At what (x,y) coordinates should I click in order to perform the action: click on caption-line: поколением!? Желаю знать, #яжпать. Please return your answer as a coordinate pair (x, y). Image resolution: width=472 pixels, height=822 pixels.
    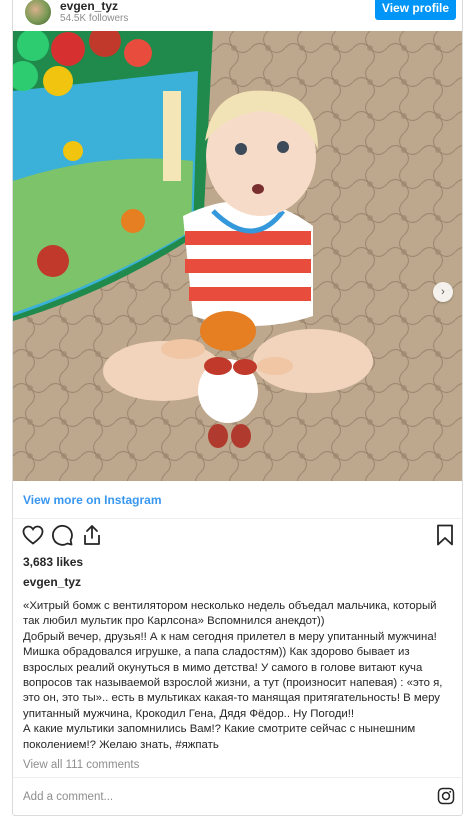
    Looking at the image, I should click on (121, 744).